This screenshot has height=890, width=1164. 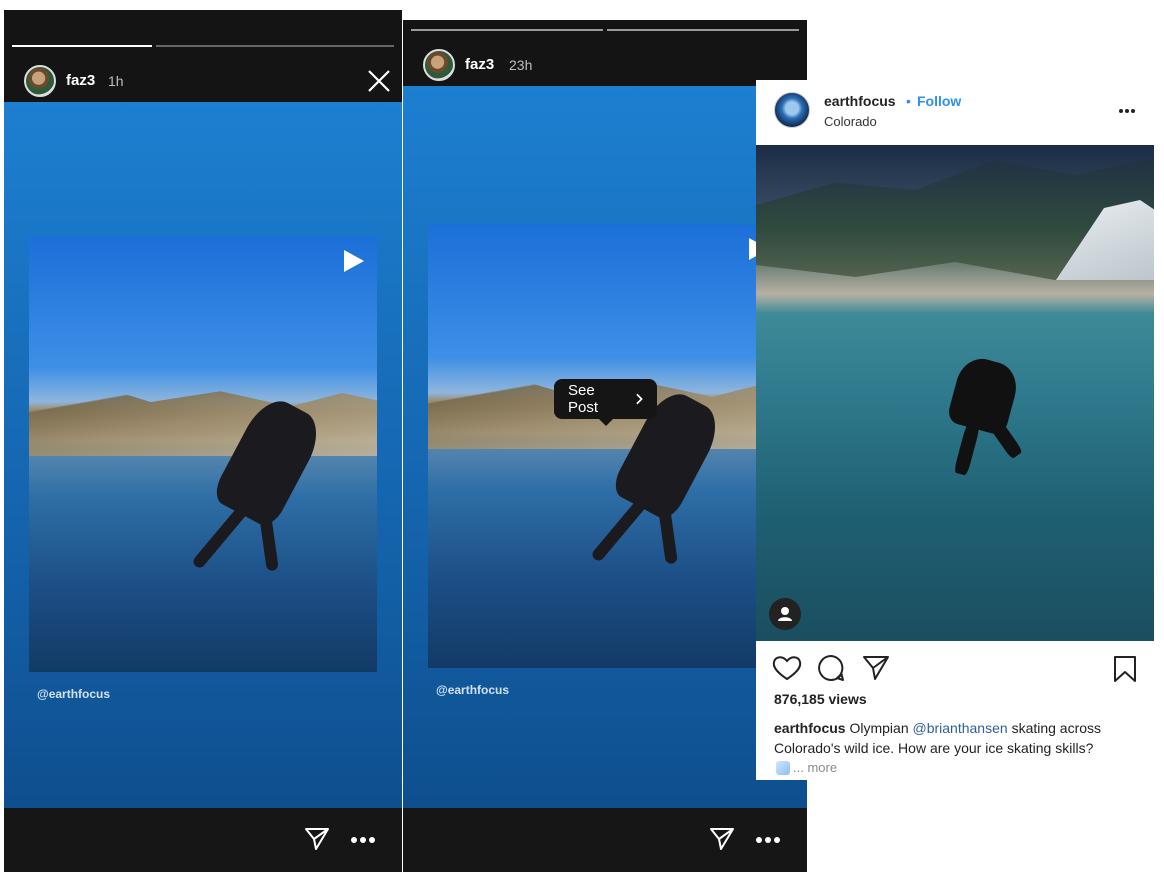 I want to click on user-tags-icon, so click(x=785, y=614).